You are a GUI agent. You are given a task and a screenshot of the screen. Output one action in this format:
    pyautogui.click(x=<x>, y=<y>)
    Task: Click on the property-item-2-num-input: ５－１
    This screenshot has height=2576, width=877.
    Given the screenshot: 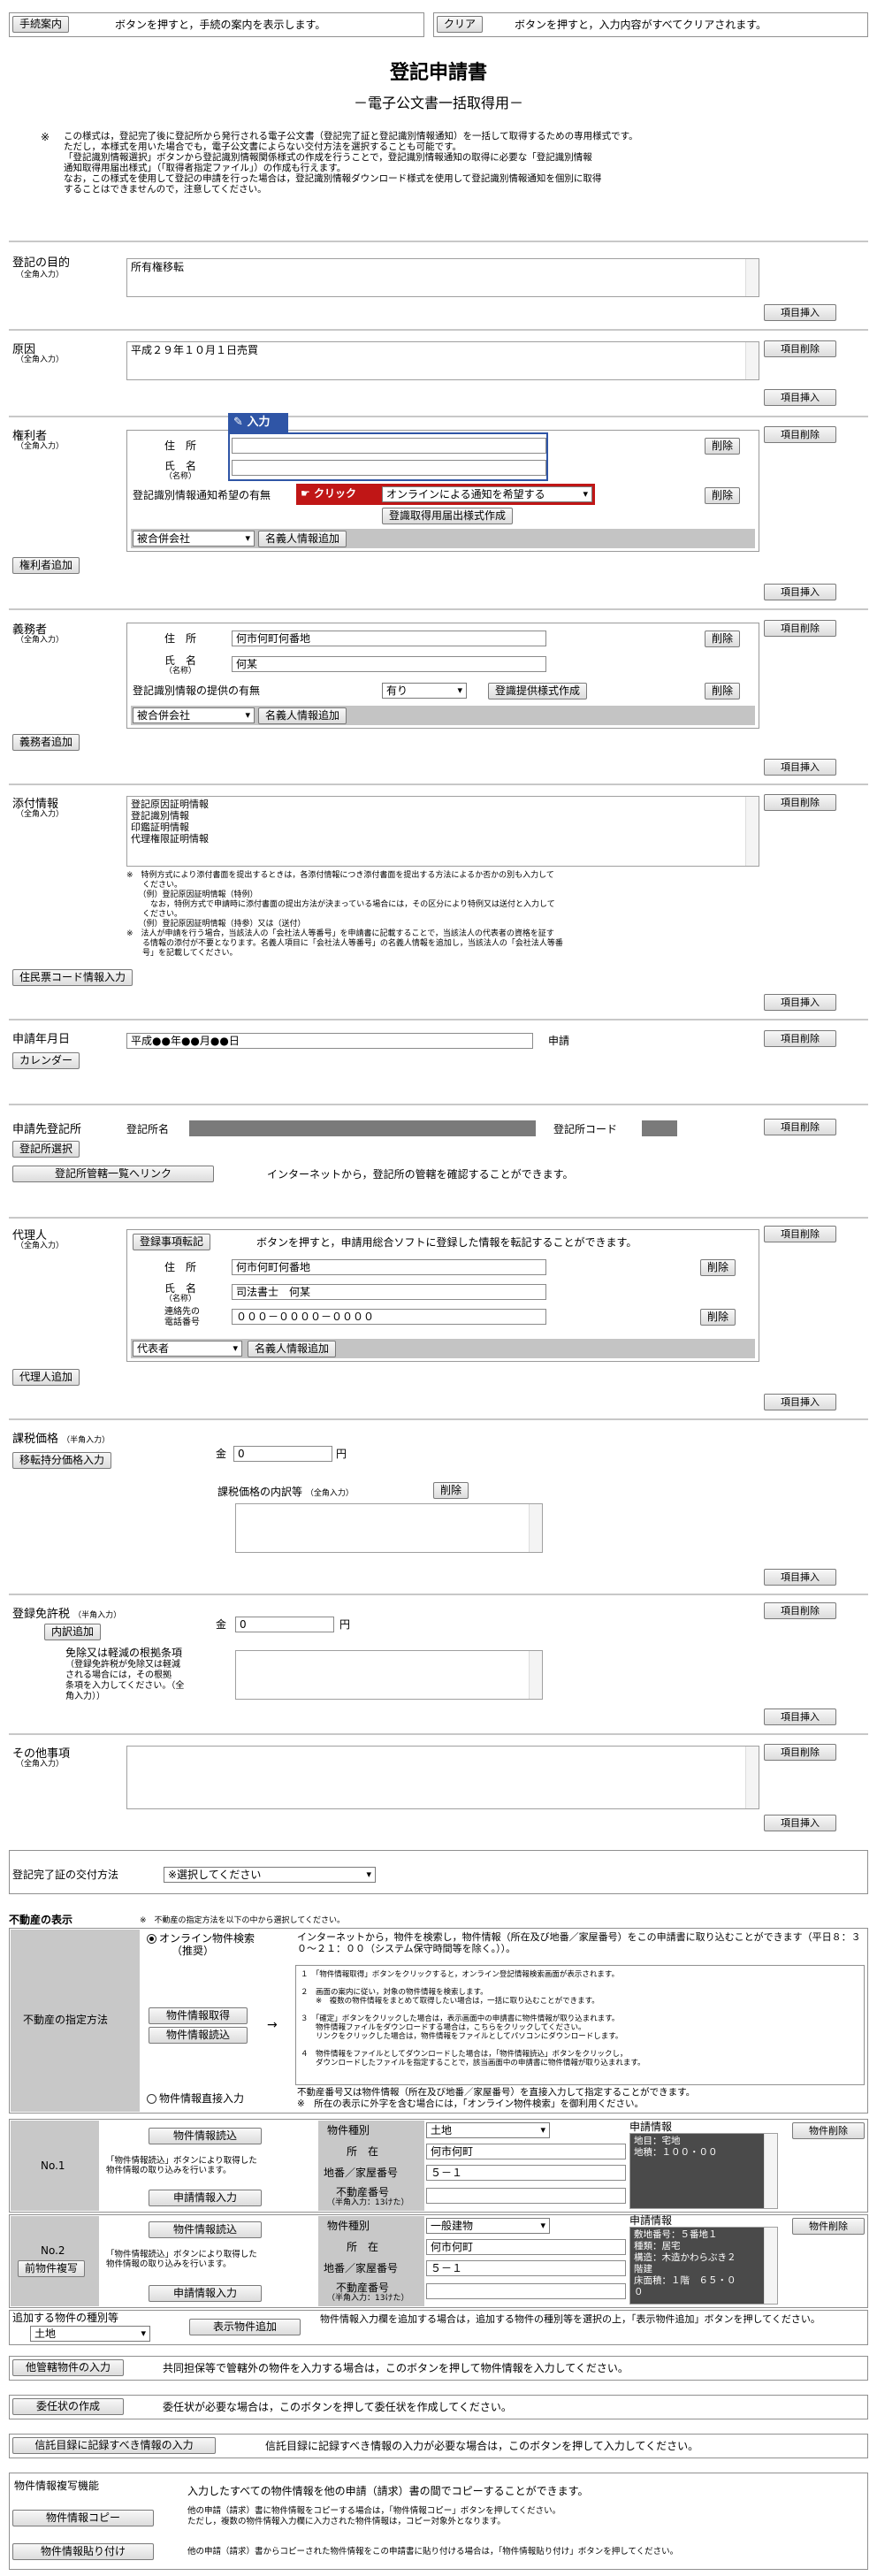 What is the action you would take?
    pyautogui.click(x=526, y=2268)
    